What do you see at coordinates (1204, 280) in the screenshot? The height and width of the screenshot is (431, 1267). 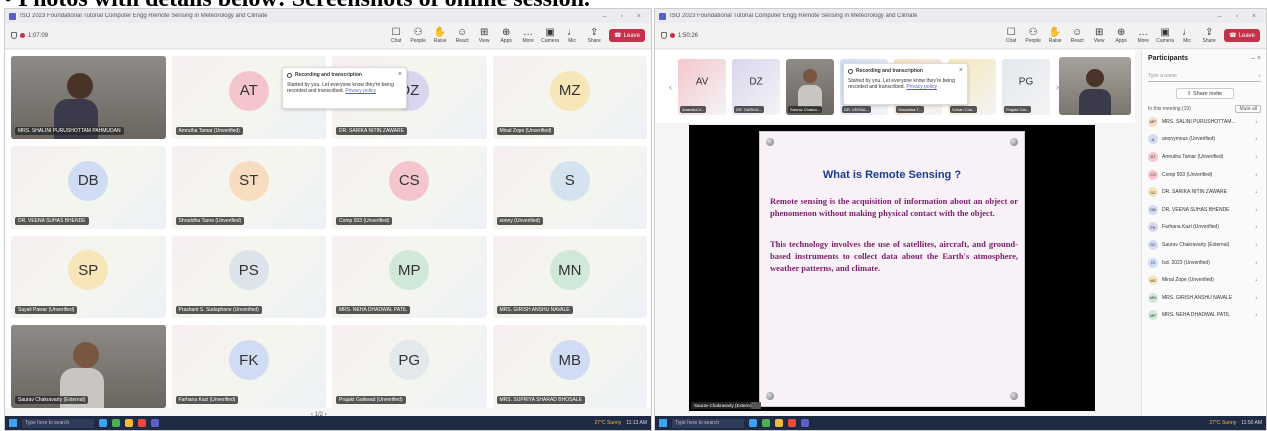 I see `participant-row: MZ Minal Zope (Unverified) ♩` at bounding box center [1204, 280].